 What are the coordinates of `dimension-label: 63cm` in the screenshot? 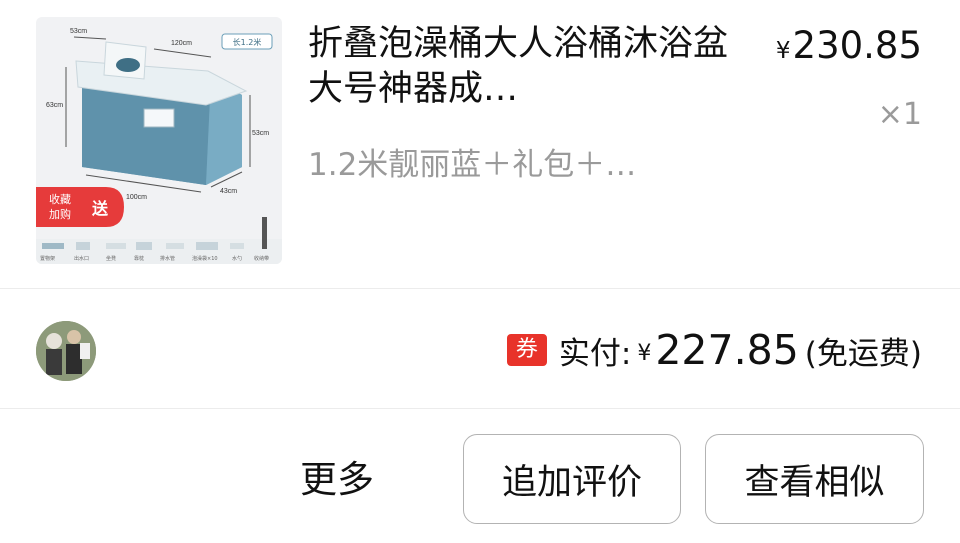 It's located at (54, 105).